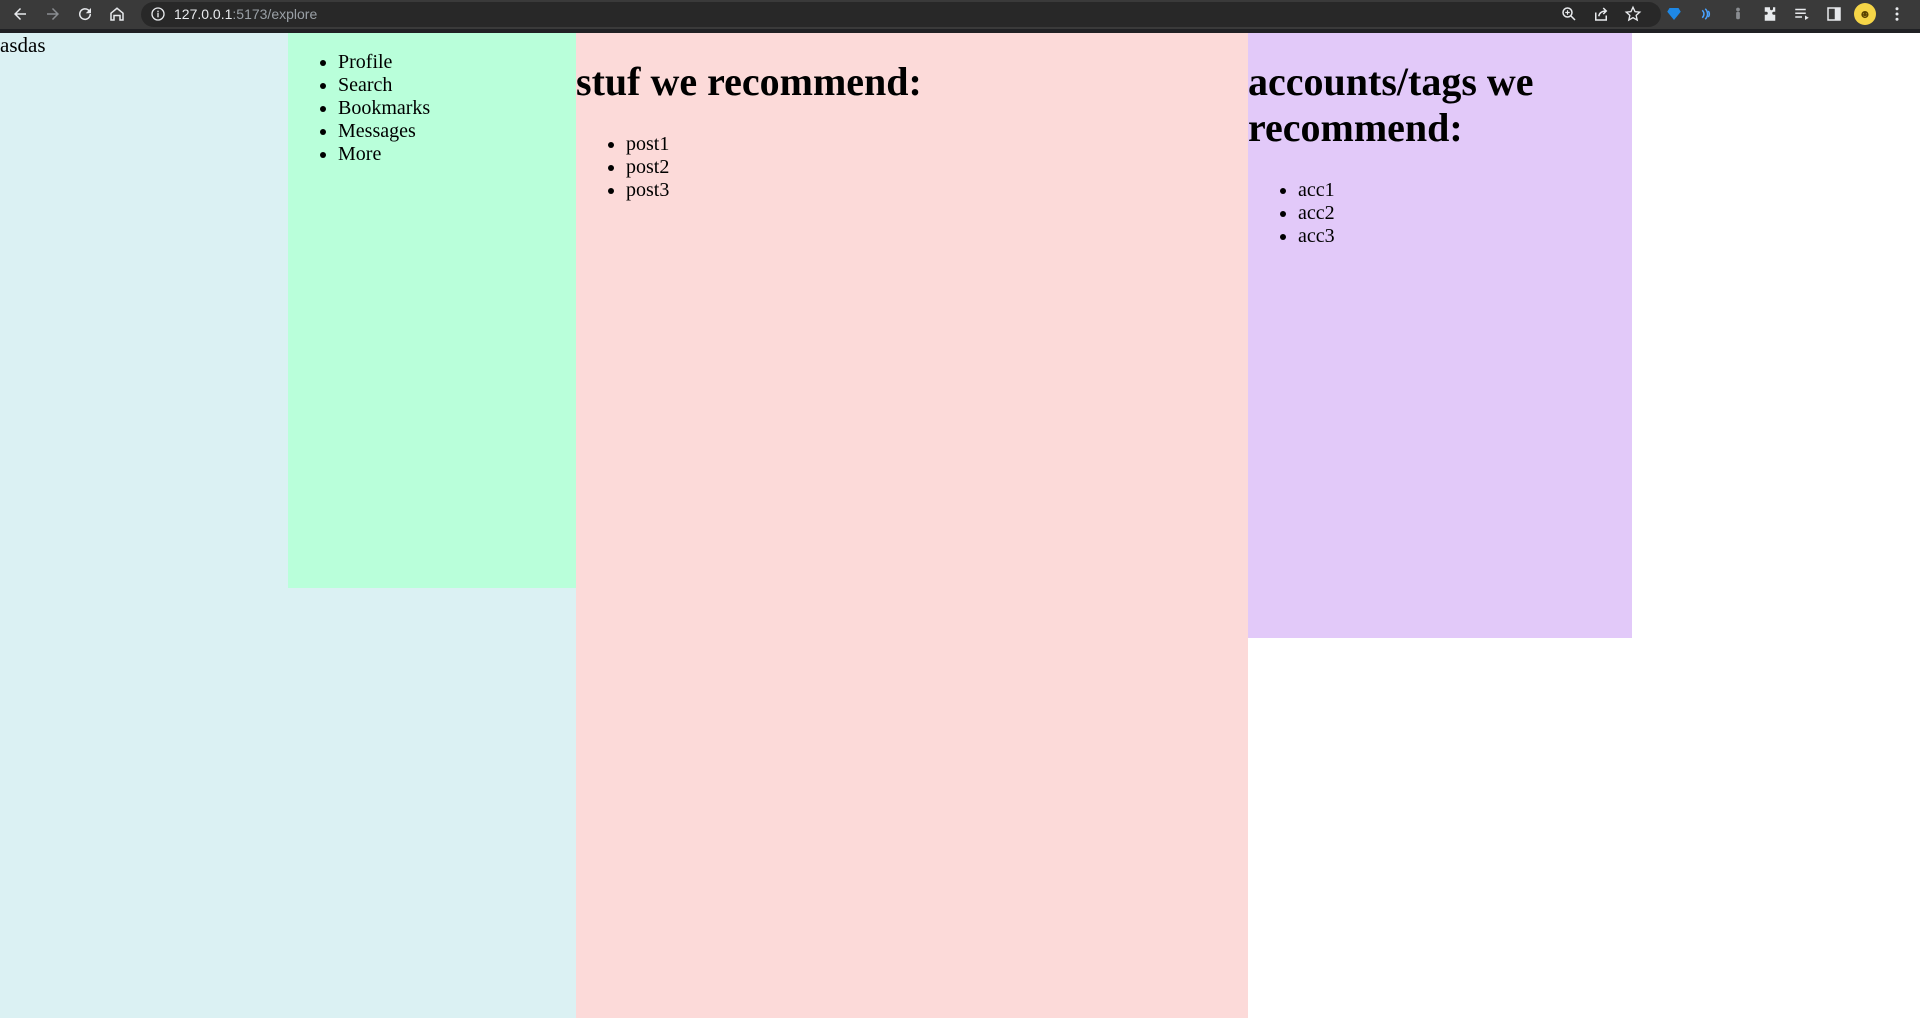 The image size is (1920, 1018). Describe the element at coordinates (158, 14) in the screenshot. I see `info-icon` at that location.